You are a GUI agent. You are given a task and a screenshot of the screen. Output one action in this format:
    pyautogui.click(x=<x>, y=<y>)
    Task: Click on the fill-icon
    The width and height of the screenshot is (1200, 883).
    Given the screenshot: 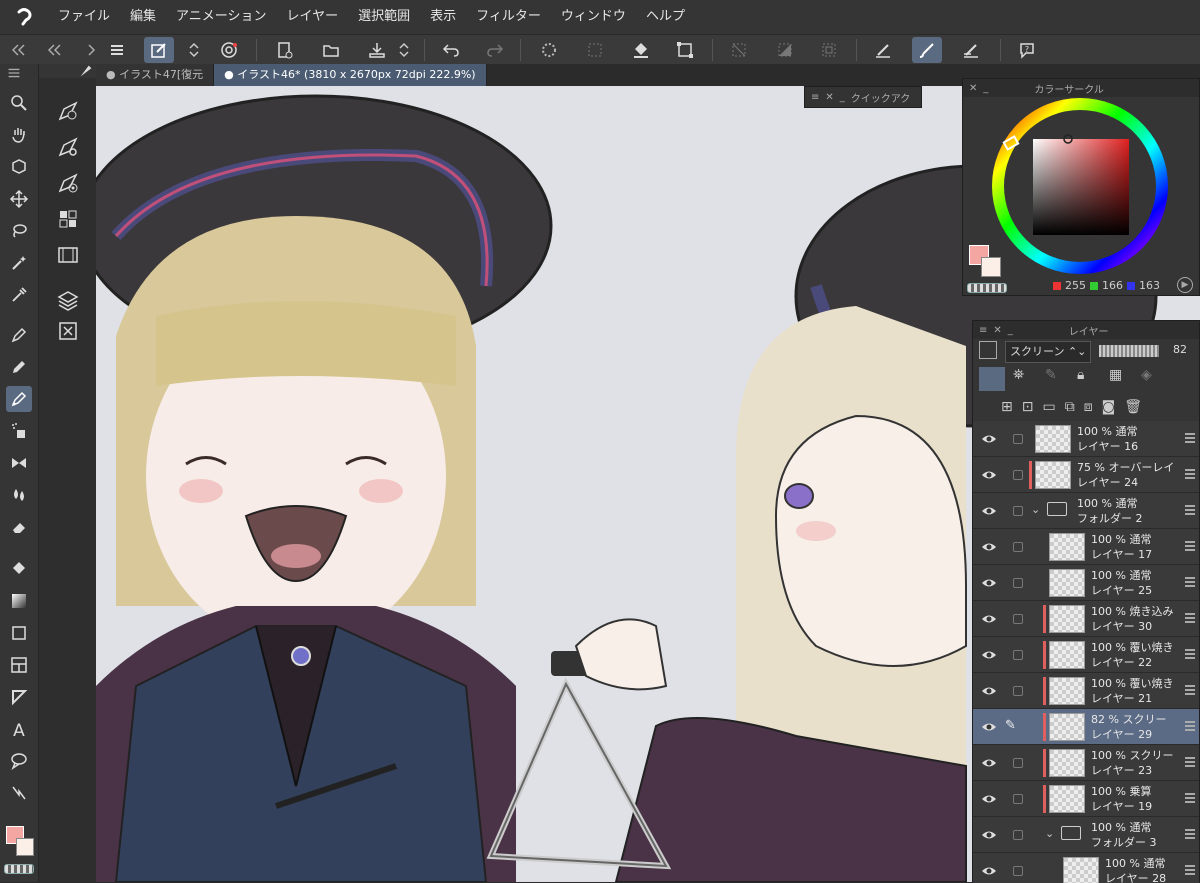 What is the action you would take?
    pyautogui.click(x=641, y=50)
    